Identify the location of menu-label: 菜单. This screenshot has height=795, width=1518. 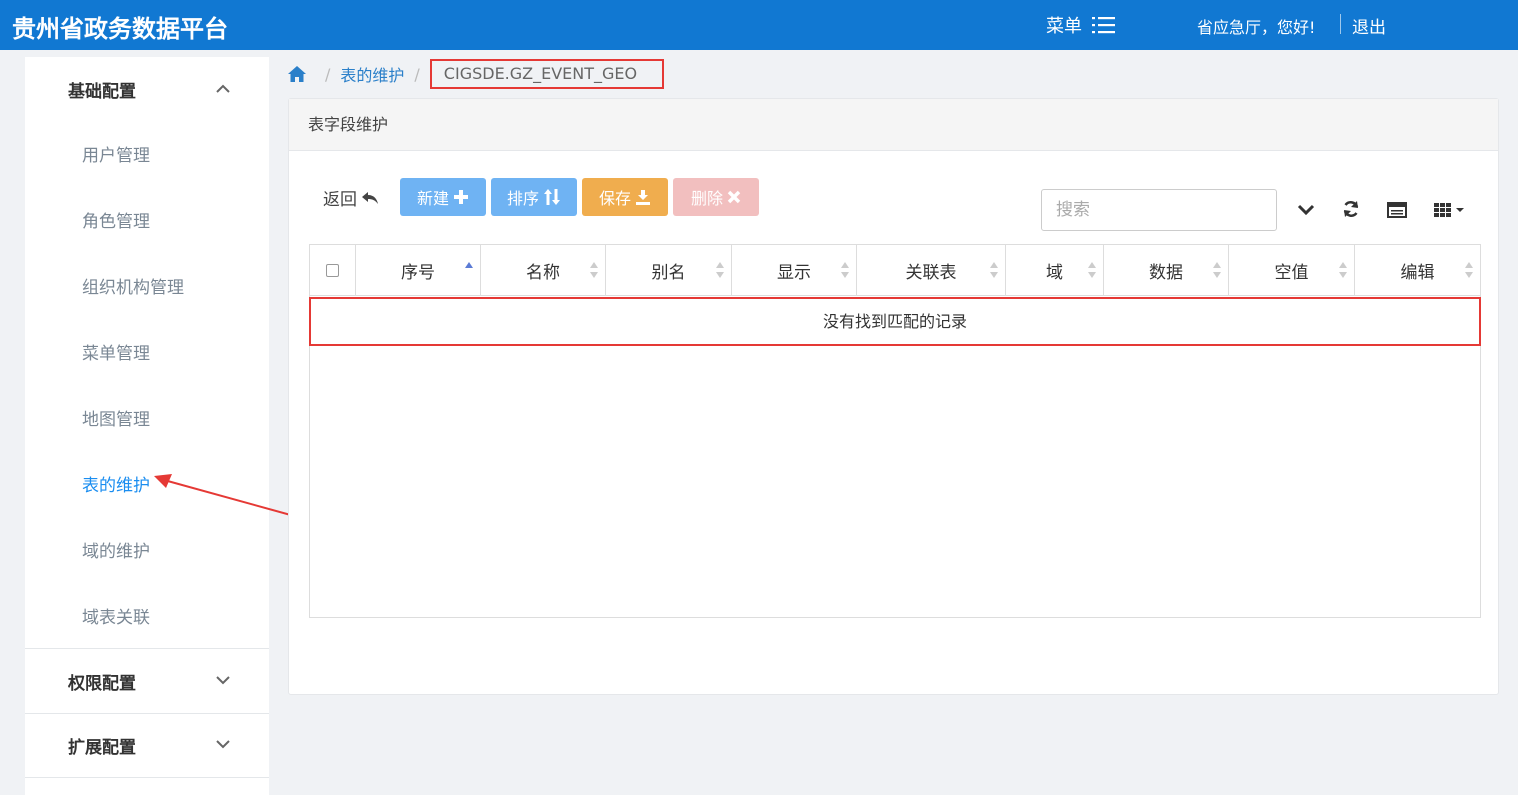
(1064, 26).